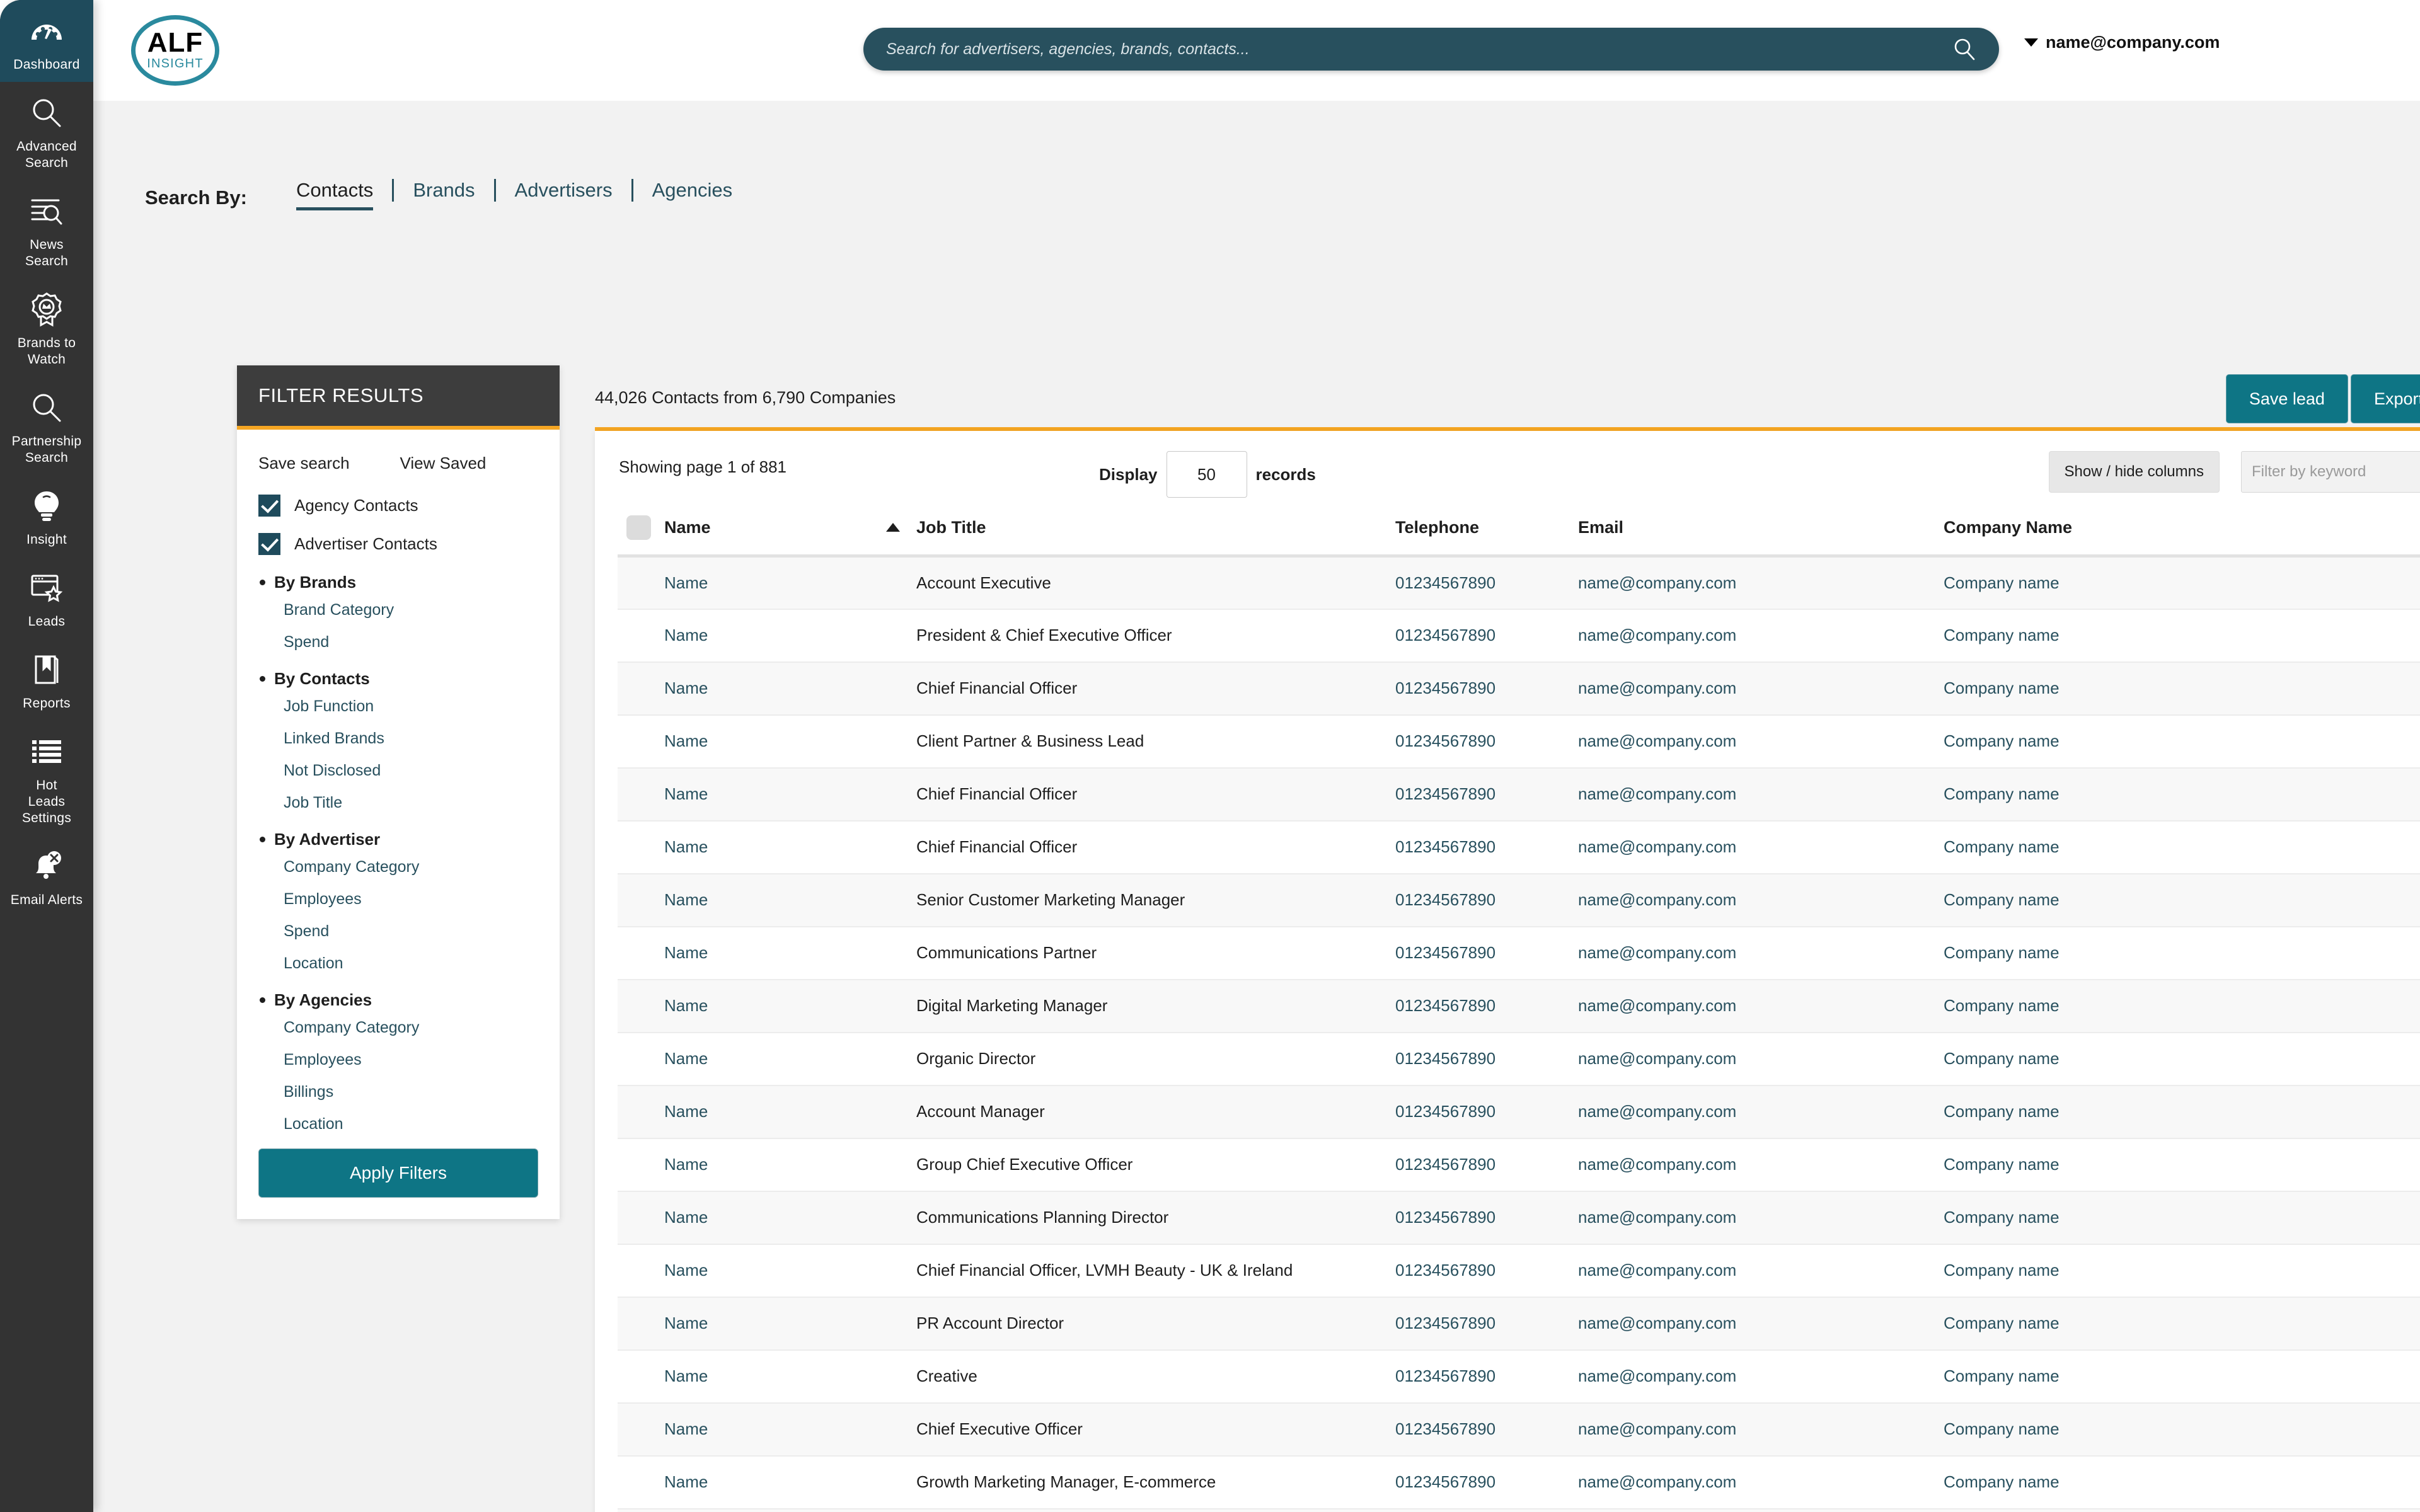 The height and width of the screenshot is (1512, 2420). I want to click on apply-filters-button: Apply Filters, so click(398, 1173).